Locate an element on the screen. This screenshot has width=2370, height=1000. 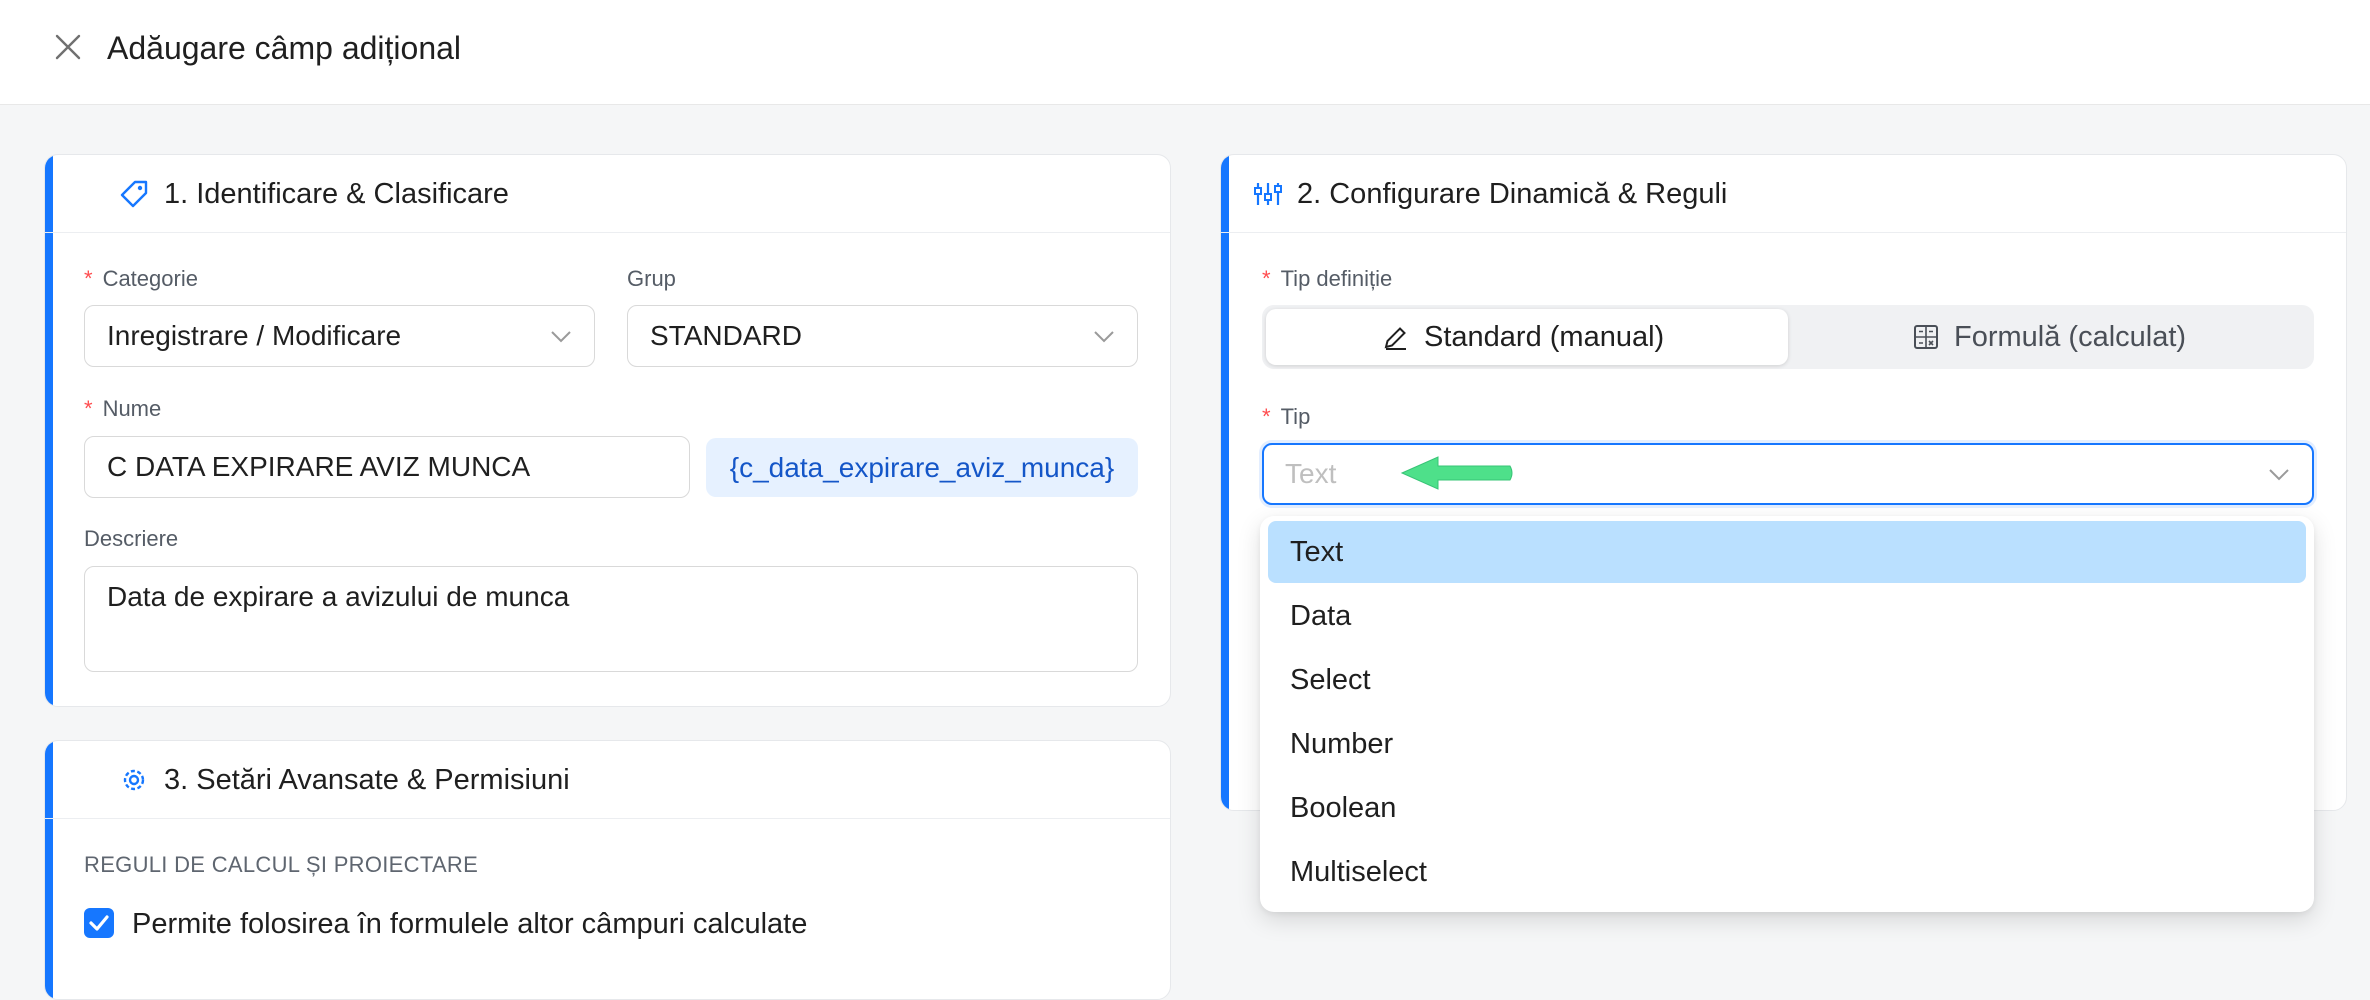
grup-value: STANDARD is located at coordinates (726, 335).